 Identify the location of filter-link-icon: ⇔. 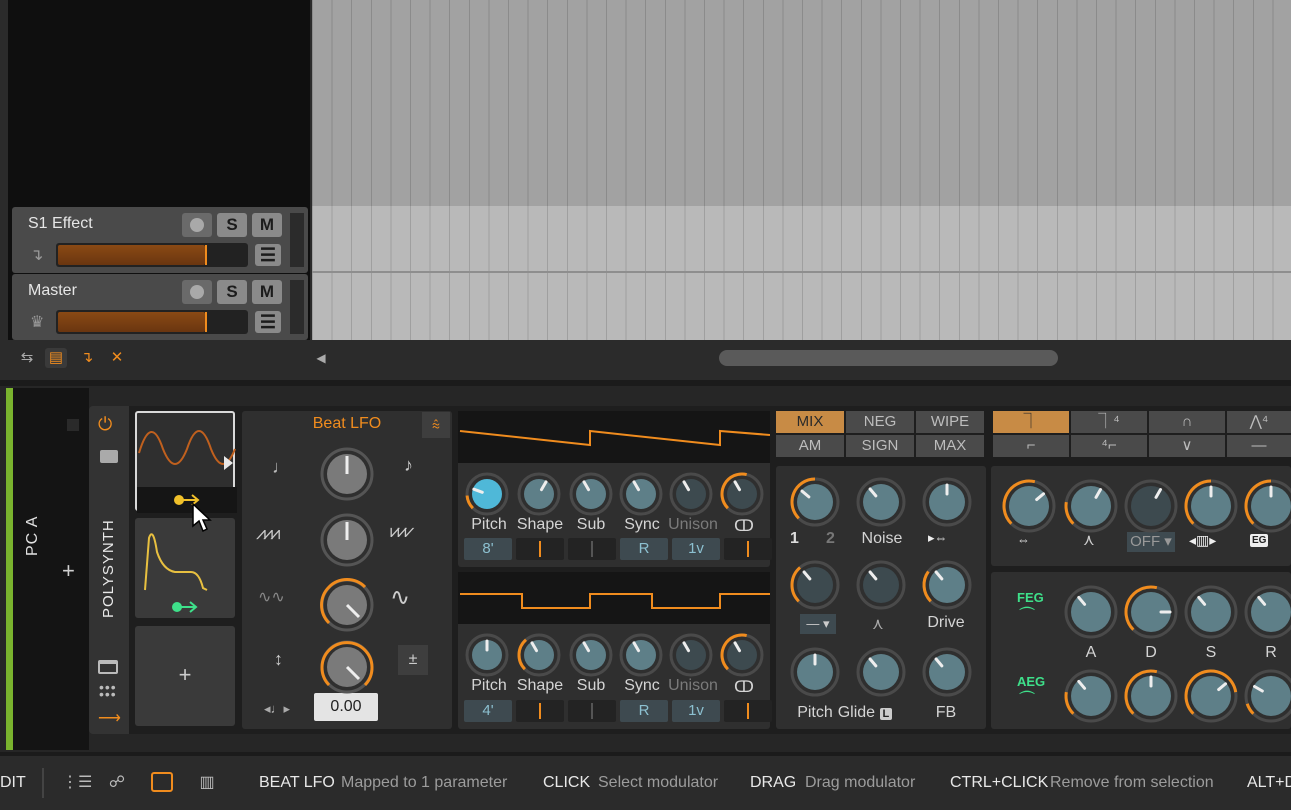
(1023, 539).